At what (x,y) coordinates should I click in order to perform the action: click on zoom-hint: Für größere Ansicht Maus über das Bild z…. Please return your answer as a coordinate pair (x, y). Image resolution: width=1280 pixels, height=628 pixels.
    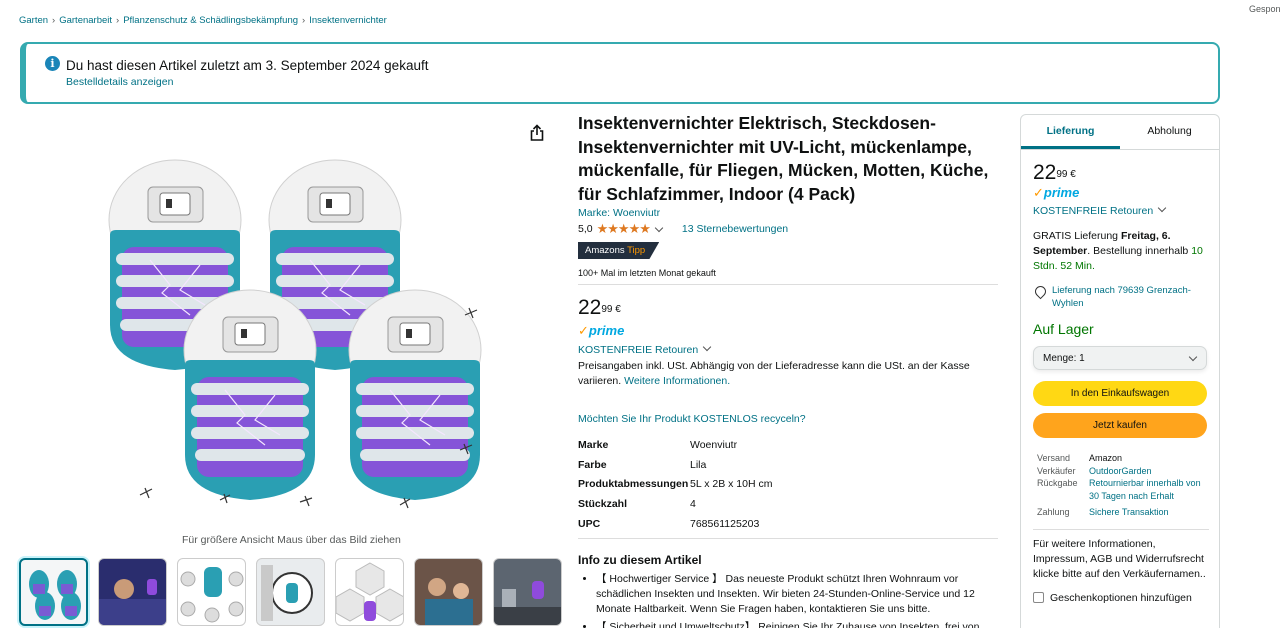
    Looking at the image, I should click on (291, 540).